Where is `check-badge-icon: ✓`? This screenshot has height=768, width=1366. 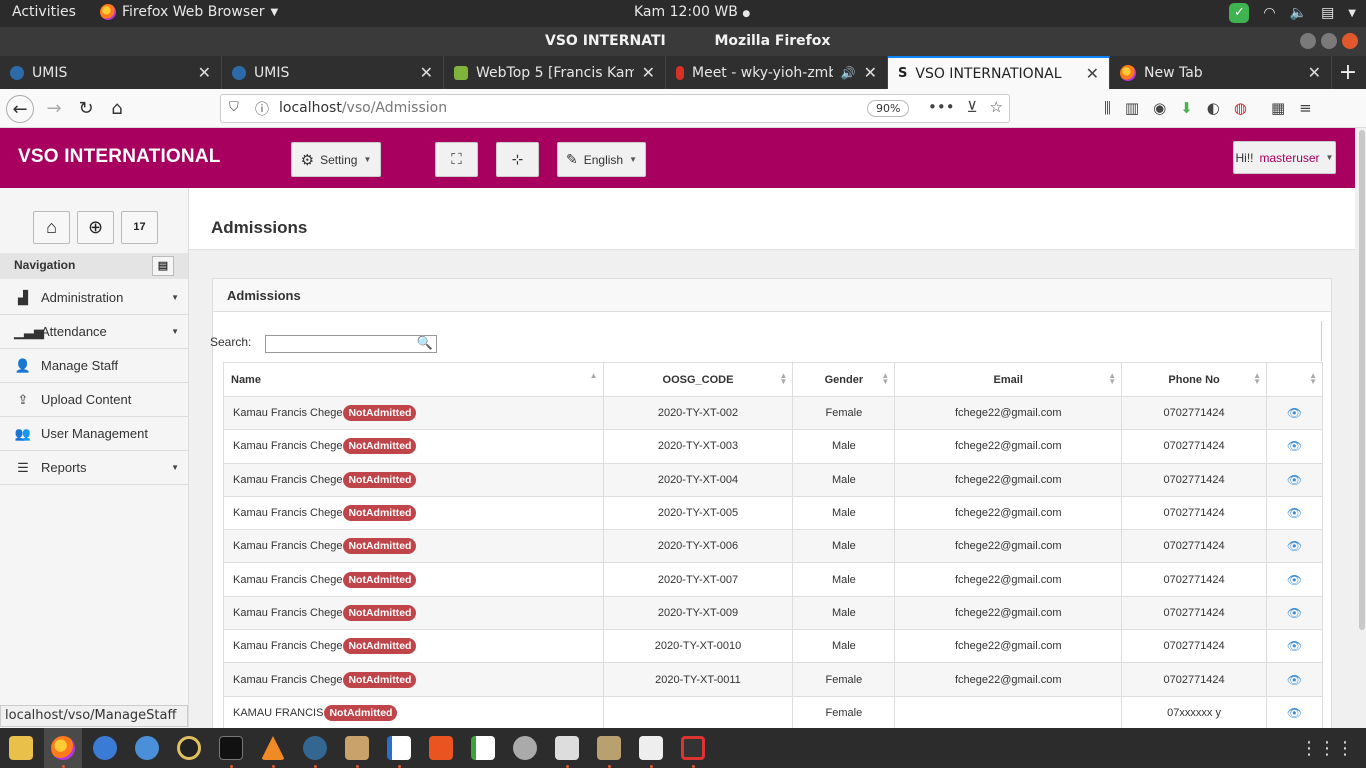
check-badge-icon: ✓ is located at coordinates (1239, 13).